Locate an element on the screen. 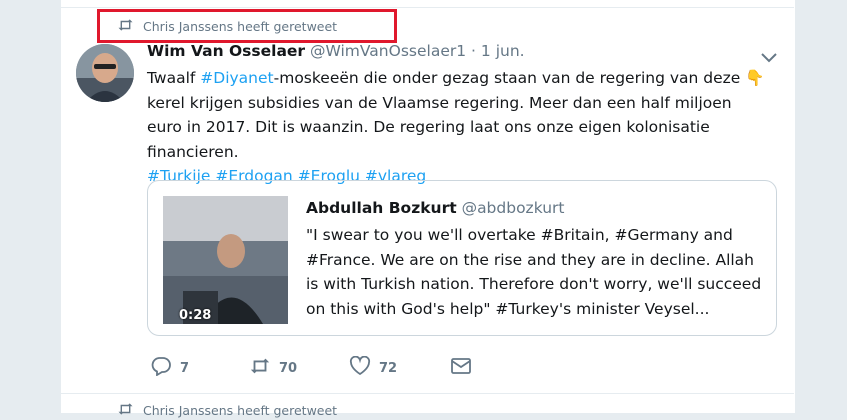  reply-button: 7 is located at coordinates (169, 368).